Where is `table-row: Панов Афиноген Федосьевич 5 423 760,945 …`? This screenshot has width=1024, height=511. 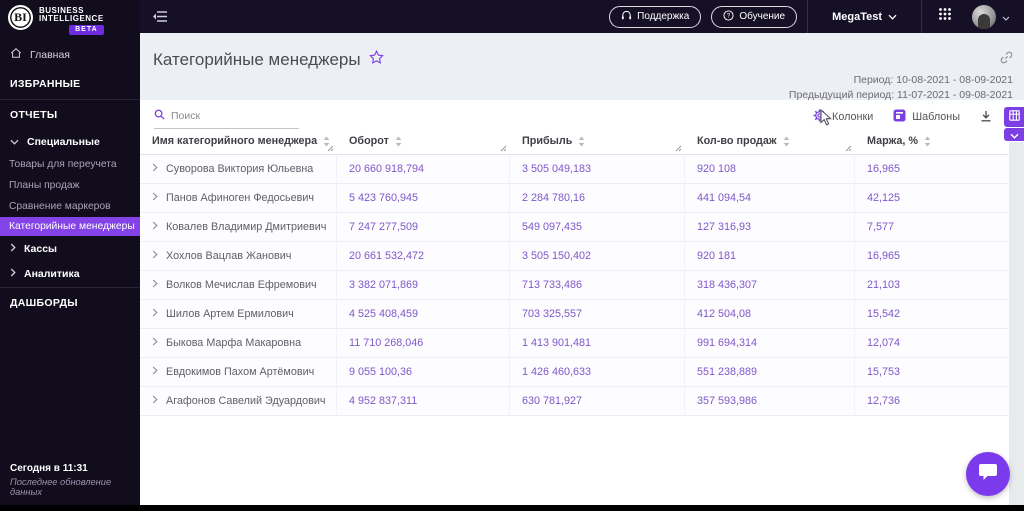
table-row: Панов Афиноген Федосьевич 5 423 760,945 … is located at coordinates (574, 198).